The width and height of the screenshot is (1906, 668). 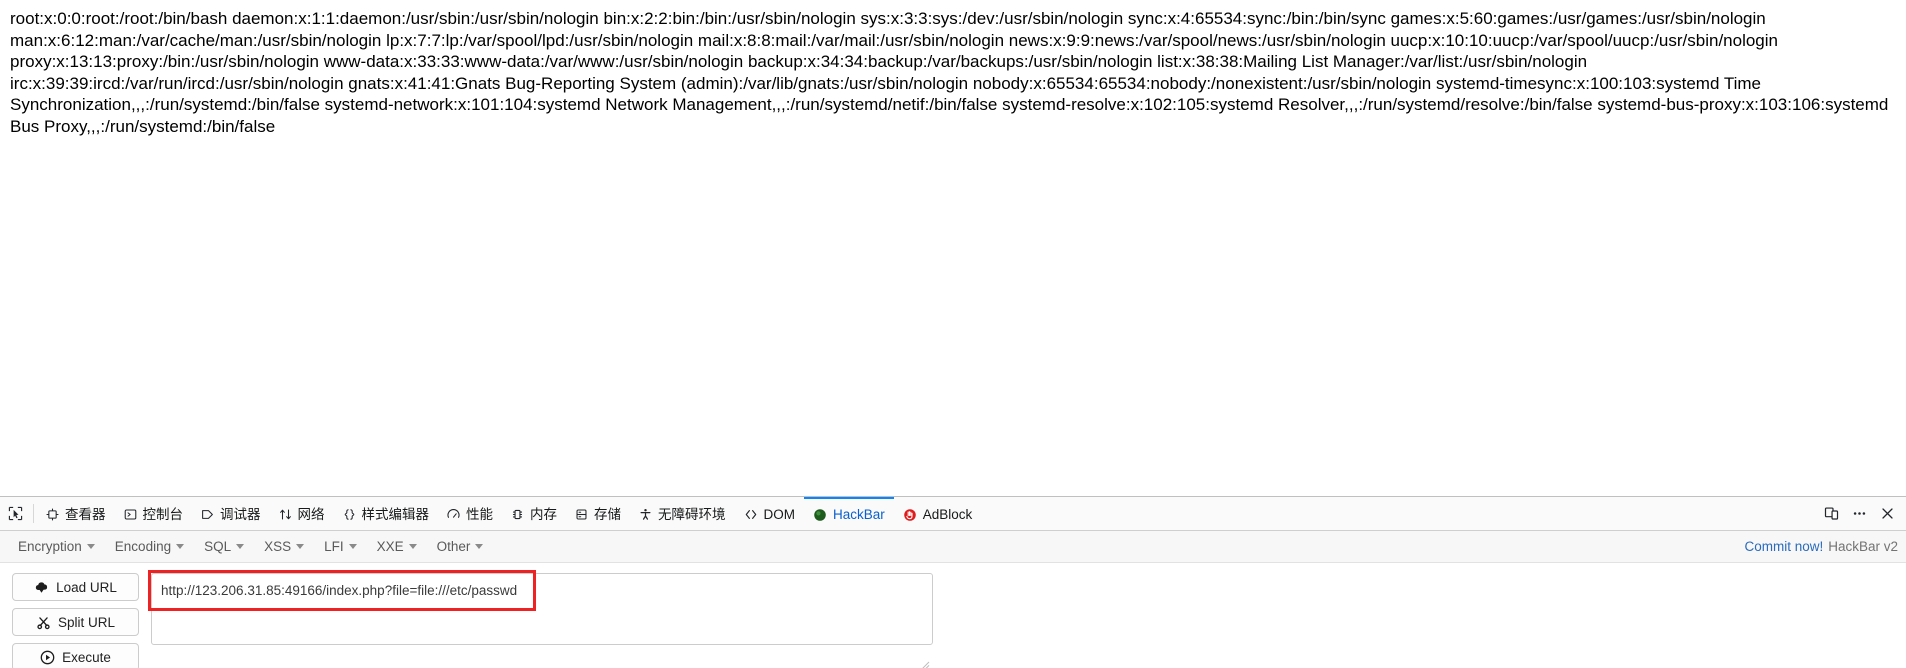 What do you see at coordinates (390, 546) in the screenshot?
I see `menu-label: XXE` at bounding box center [390, 546].